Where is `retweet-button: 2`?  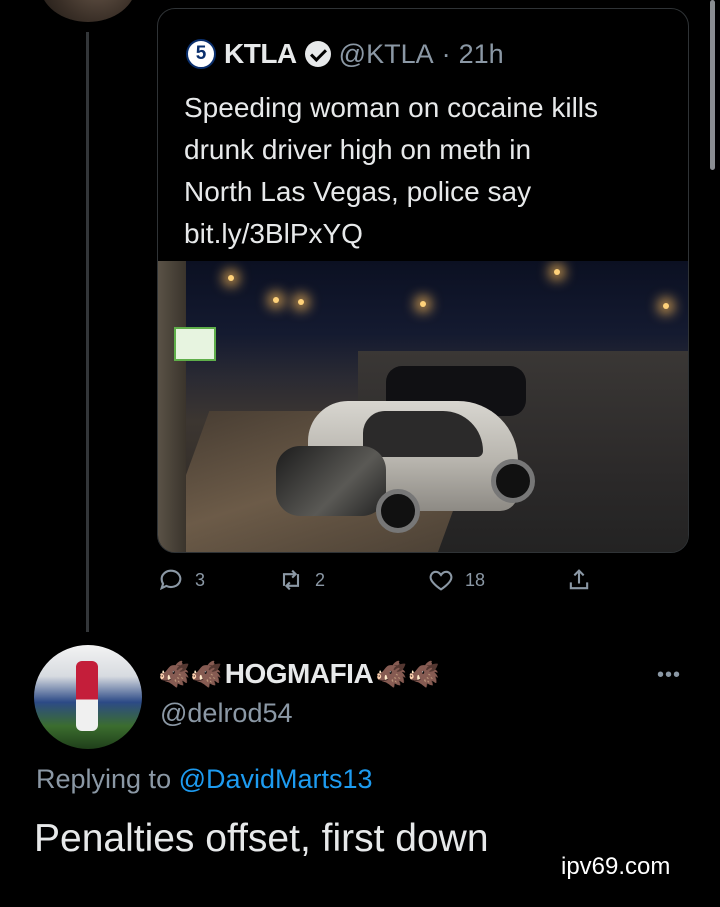
retweet-button: 2 is located at coordinates (301, 580).